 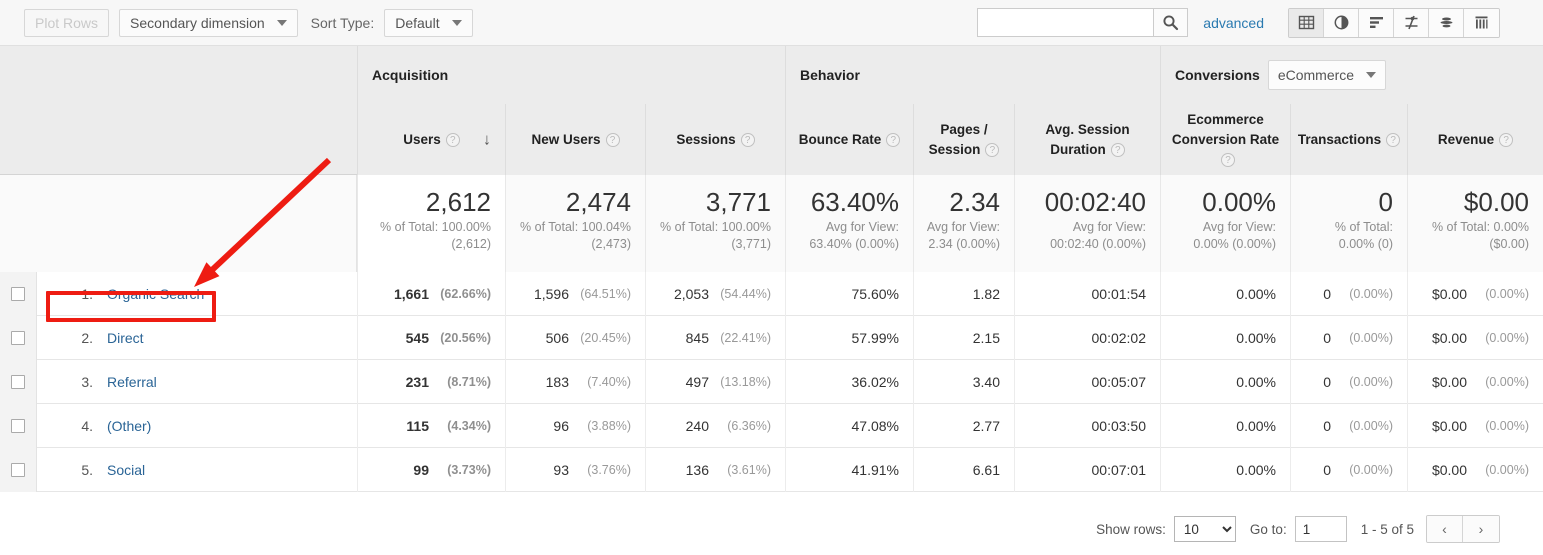 I want to click on row-metric-cell: 93 (3.76%), so click(x=575, y=470).